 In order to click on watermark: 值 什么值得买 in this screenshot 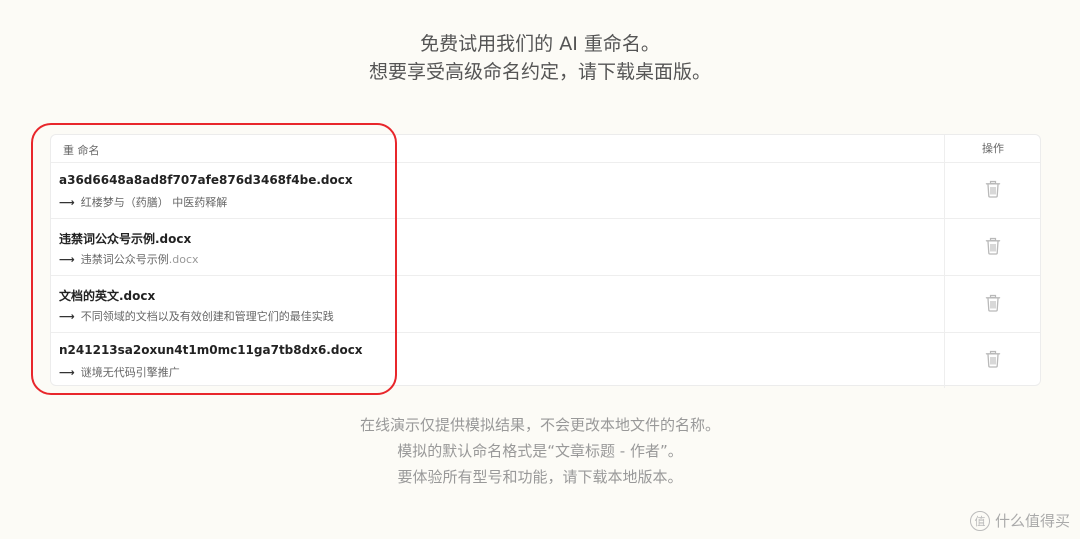, I will do `click(1019, 520)`.